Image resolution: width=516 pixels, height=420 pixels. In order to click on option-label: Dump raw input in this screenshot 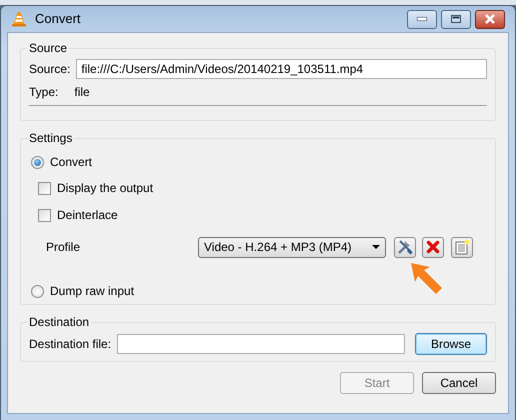, I will do `click(92, 291)`.